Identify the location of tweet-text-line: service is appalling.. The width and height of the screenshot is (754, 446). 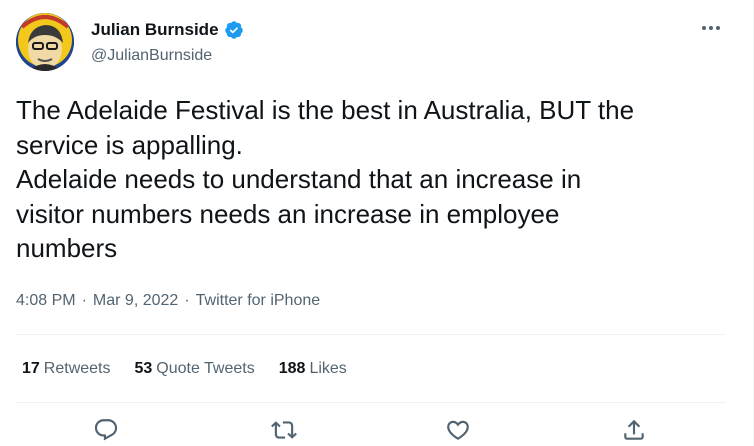
(129, 144).